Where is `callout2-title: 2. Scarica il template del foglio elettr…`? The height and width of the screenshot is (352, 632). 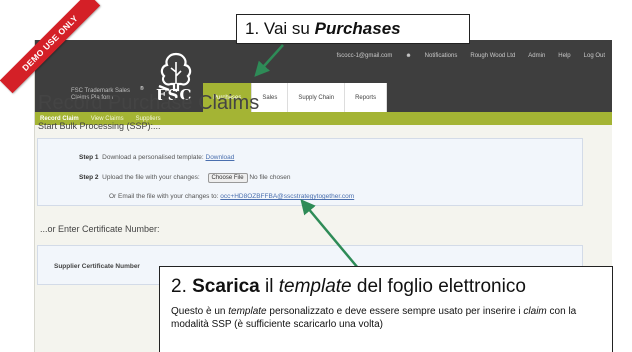 callout2-title: 2. Scarica il template del foglio elettr… is located at coordinates (391, 287).